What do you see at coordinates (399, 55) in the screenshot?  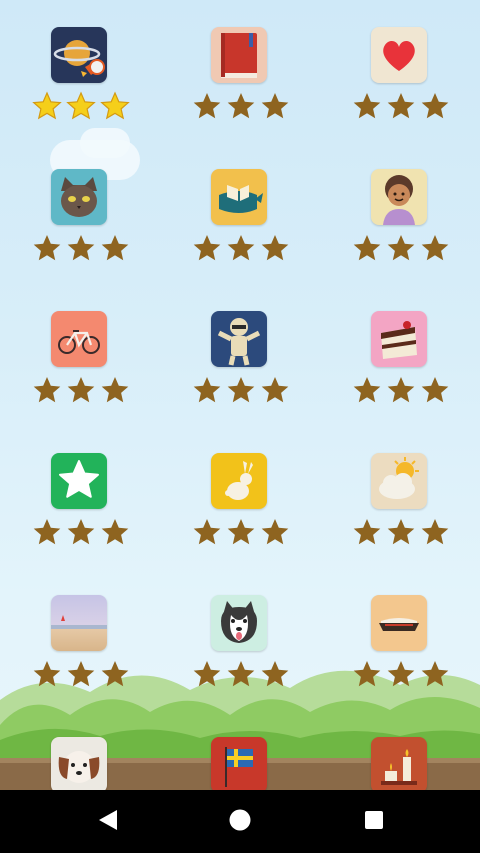 I see `heart-icon` at bounding box center [399, 55].